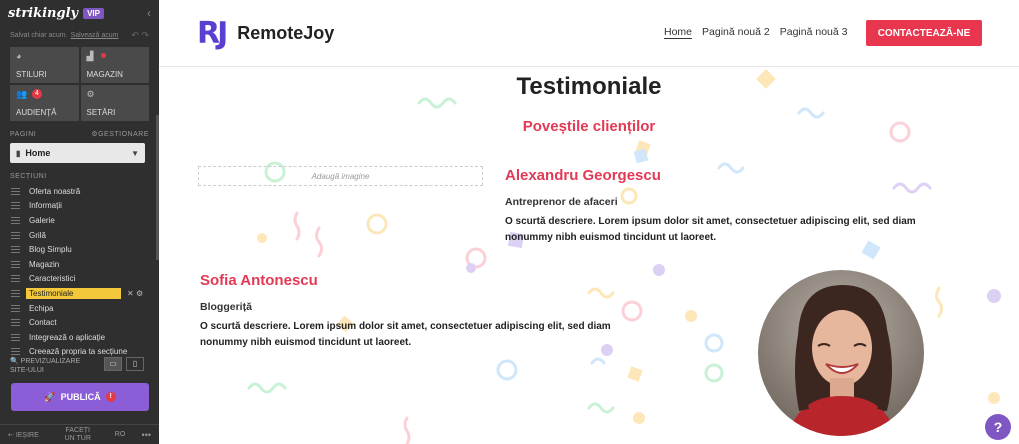 The image size is (1019, 444). I want to click on tour-button: FACEȚI UN TUR, so click(78, 435).